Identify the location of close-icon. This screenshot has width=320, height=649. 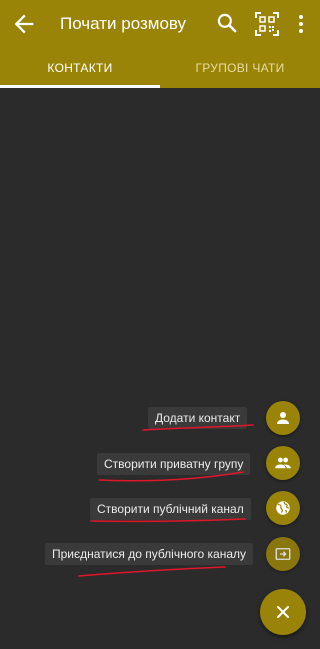
(283, 612).